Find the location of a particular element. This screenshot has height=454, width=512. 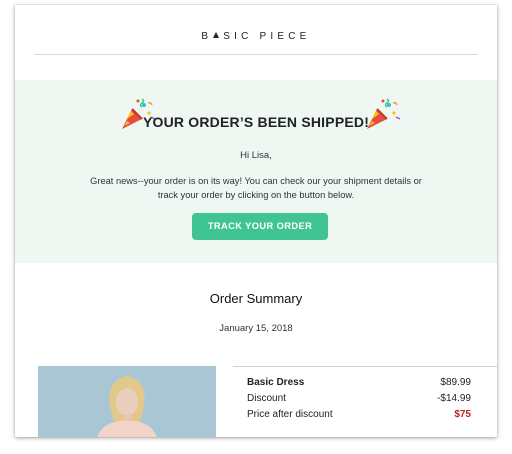

final-price-value: $75 is located at coordinates (462, 414).